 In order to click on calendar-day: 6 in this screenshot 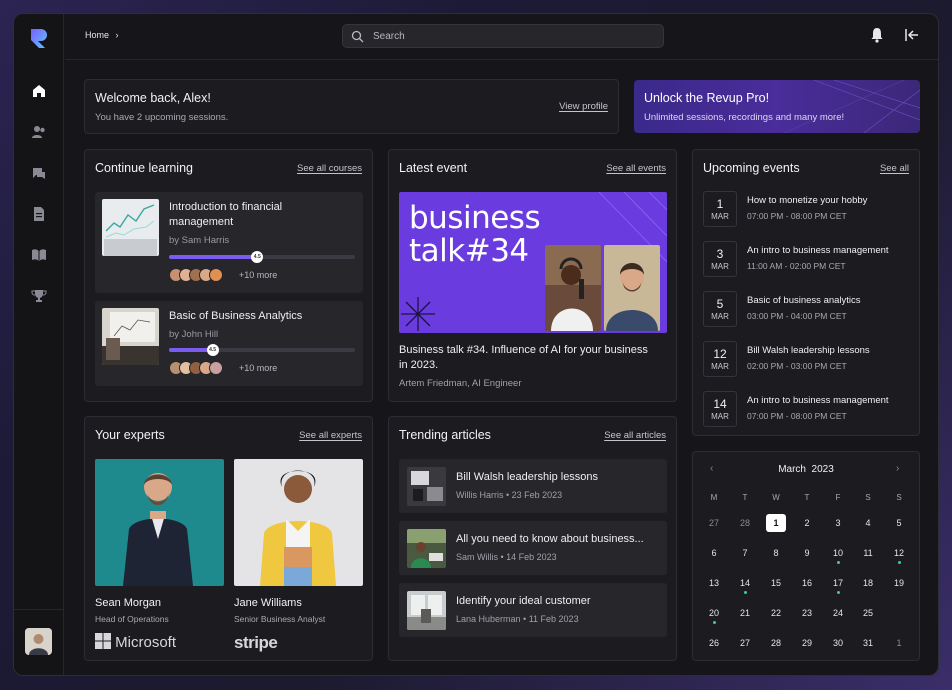, I will do `click(714, 553)`.